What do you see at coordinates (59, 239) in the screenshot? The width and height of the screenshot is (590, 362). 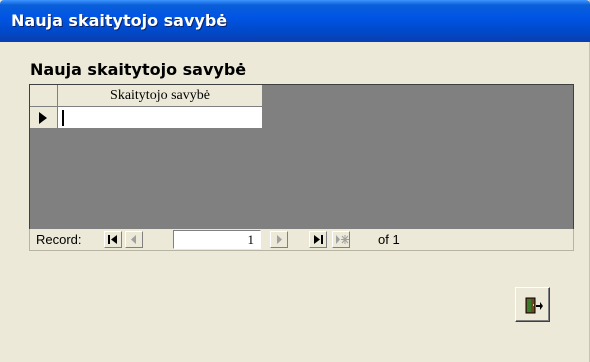 I see `record-label: Record:` at bounding box center [59, 239].